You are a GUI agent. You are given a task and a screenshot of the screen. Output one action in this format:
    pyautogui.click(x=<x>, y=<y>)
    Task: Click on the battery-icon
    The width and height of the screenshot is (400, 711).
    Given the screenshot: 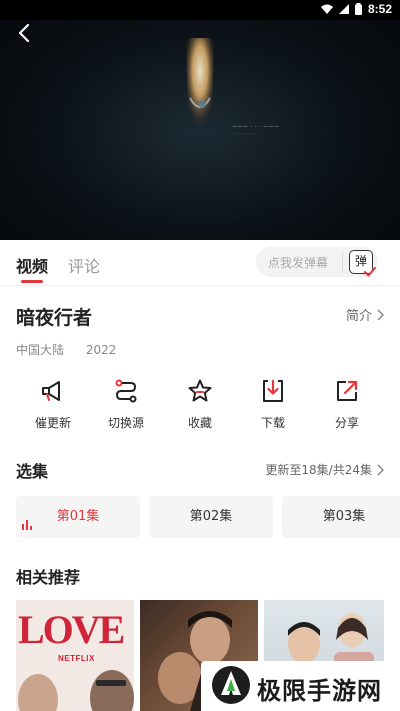 What is the action you would take?
    pyautogui.click(x=358, y=9)
    